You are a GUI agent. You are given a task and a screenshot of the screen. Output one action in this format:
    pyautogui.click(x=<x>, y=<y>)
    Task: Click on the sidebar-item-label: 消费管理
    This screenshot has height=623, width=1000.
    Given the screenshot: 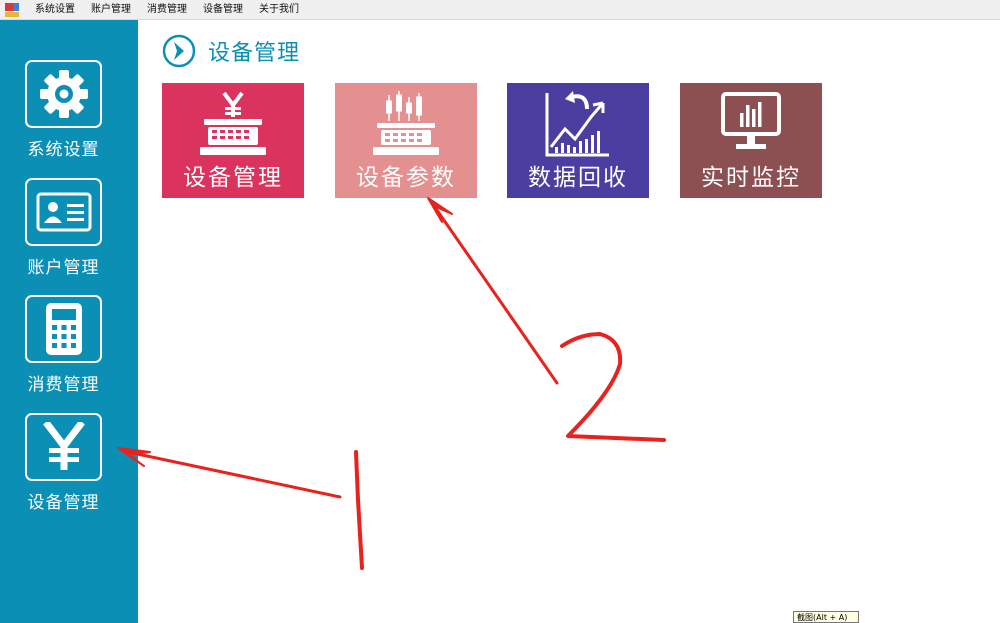 What is the action you would take?
    pyautogui.click(x=63, y=385)
    